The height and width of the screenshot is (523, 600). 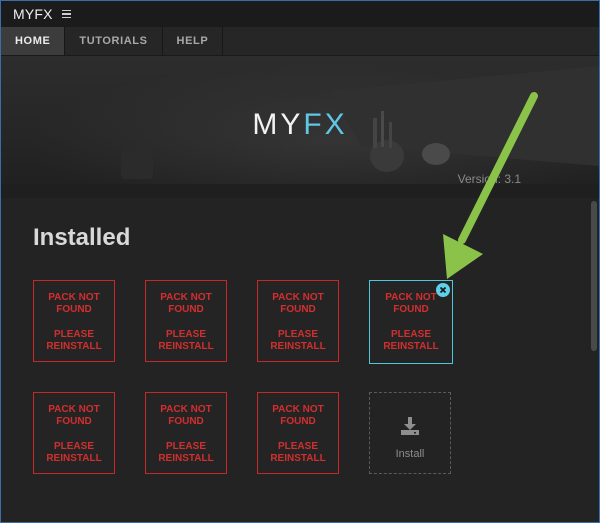 What do you see at coordinates (298, 321) in the screenshot?
I see `pack-tile-3: PACK NOT FOUND PLEASE REINSTALL` at bounding box center [298, 321].